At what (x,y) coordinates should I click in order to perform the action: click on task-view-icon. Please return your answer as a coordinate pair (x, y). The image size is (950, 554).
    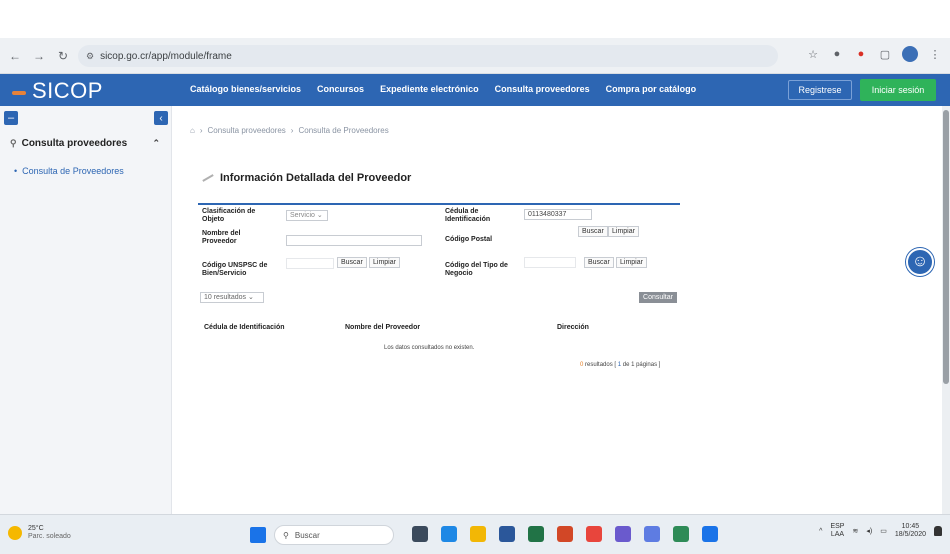
    Looking at the image, I should click on (420, 534).